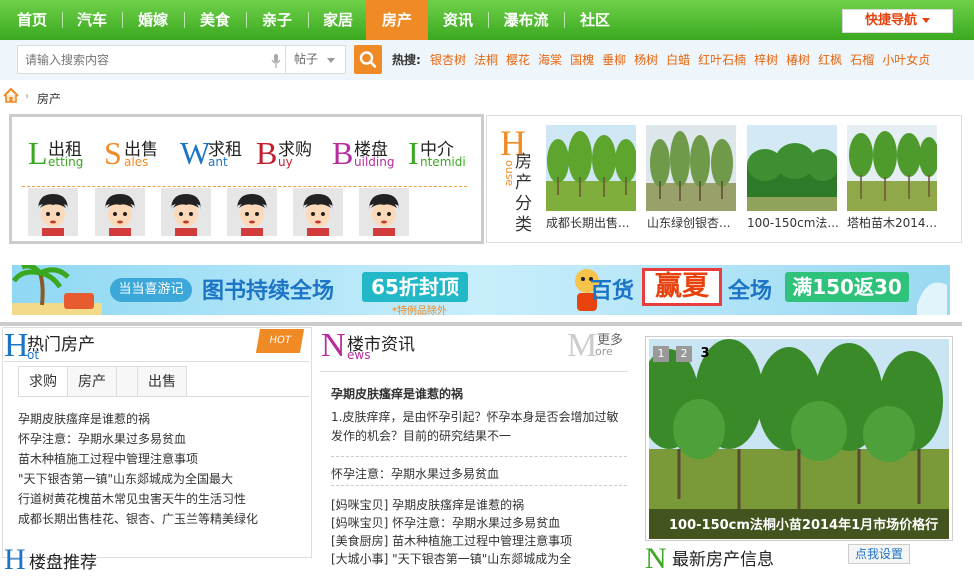 This screenshot has height=576, width=974. What do you see at coordinates (32, 20) in the screenshot?
I see `nav-home: 首页` at bounding box center [32, 20].